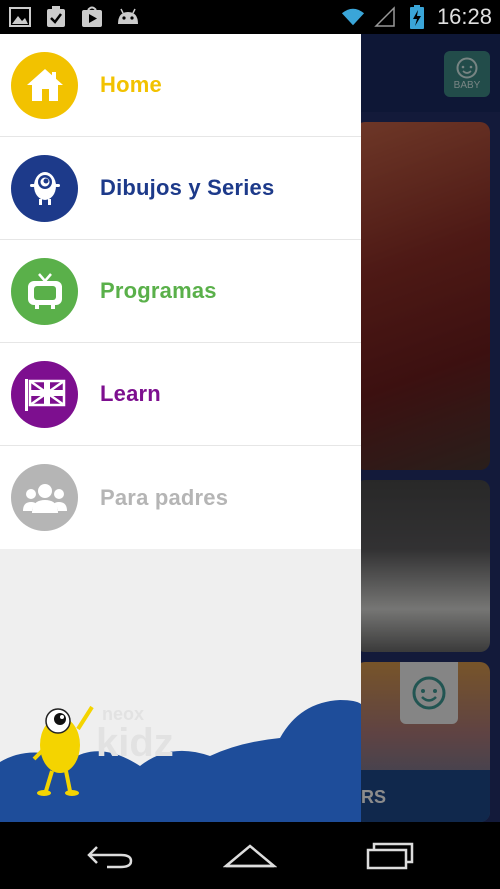 This screenshot has width=500, height=889. I want to click on status-bar: 16:28, so click(250, 17).